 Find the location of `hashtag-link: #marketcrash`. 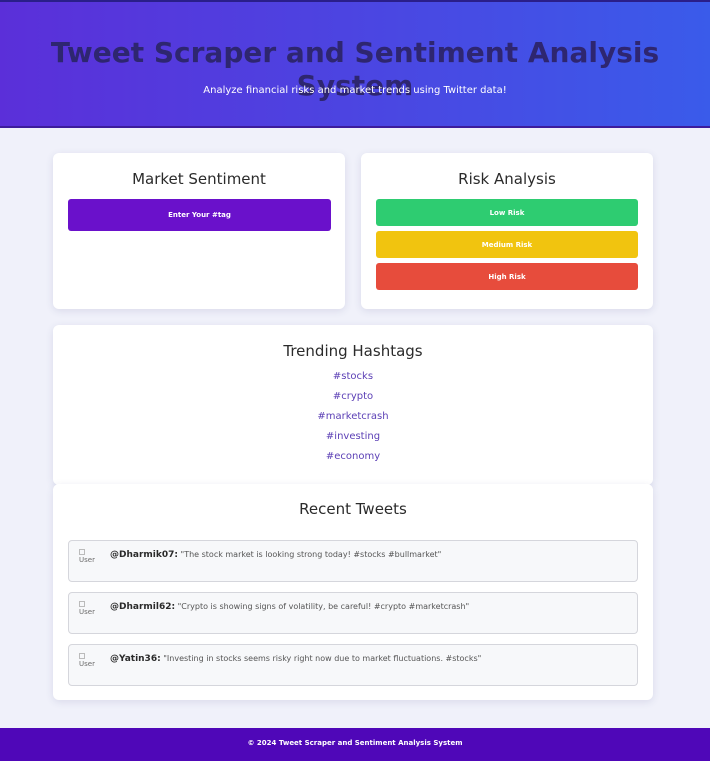

hashtag-link: #marketcrash is located at coordinates (353, 416).